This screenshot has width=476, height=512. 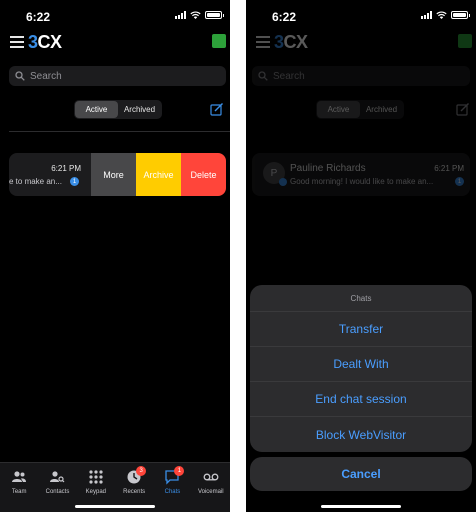 I want to click on webvisitor-badge-icon, so click(x=283, y=182).